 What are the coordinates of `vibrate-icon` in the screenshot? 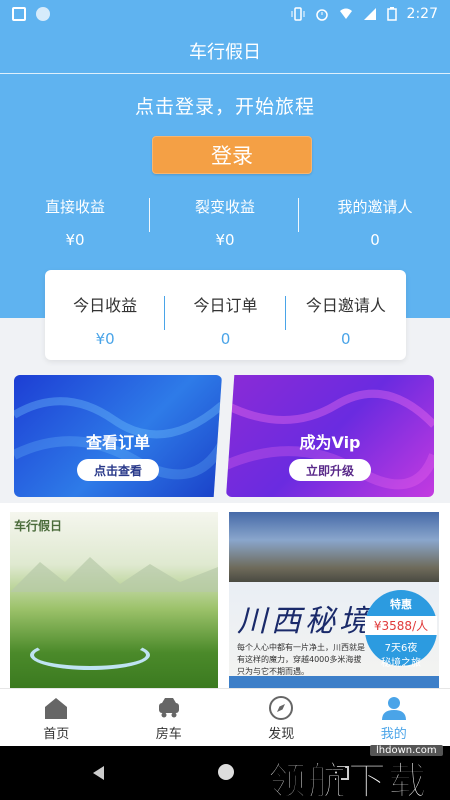 It's located at (298, 14).